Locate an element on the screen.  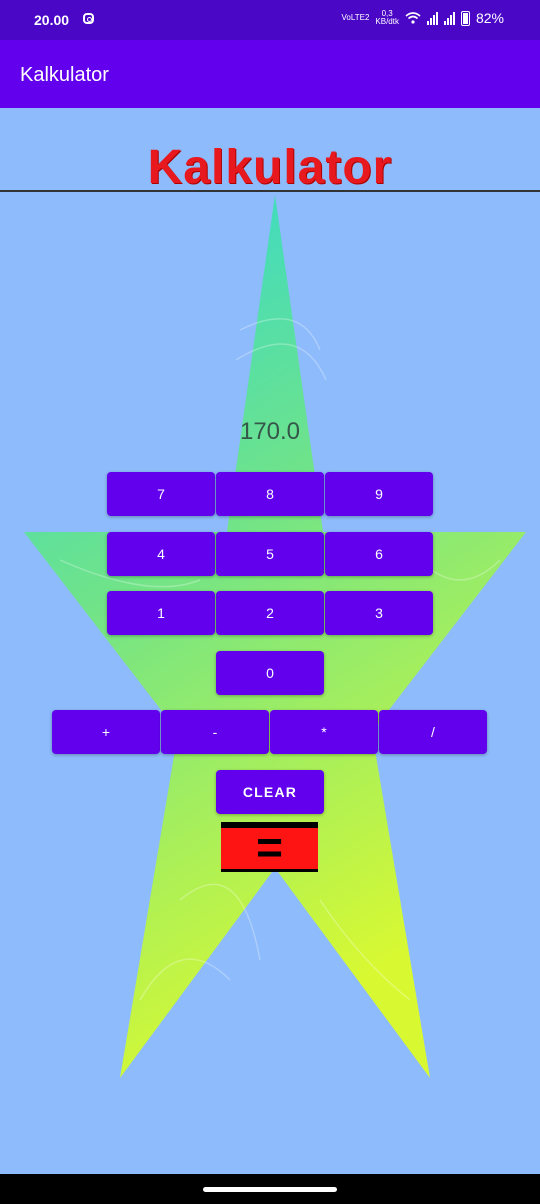
key-7-button: 7 is located at coordinates (161, 494).